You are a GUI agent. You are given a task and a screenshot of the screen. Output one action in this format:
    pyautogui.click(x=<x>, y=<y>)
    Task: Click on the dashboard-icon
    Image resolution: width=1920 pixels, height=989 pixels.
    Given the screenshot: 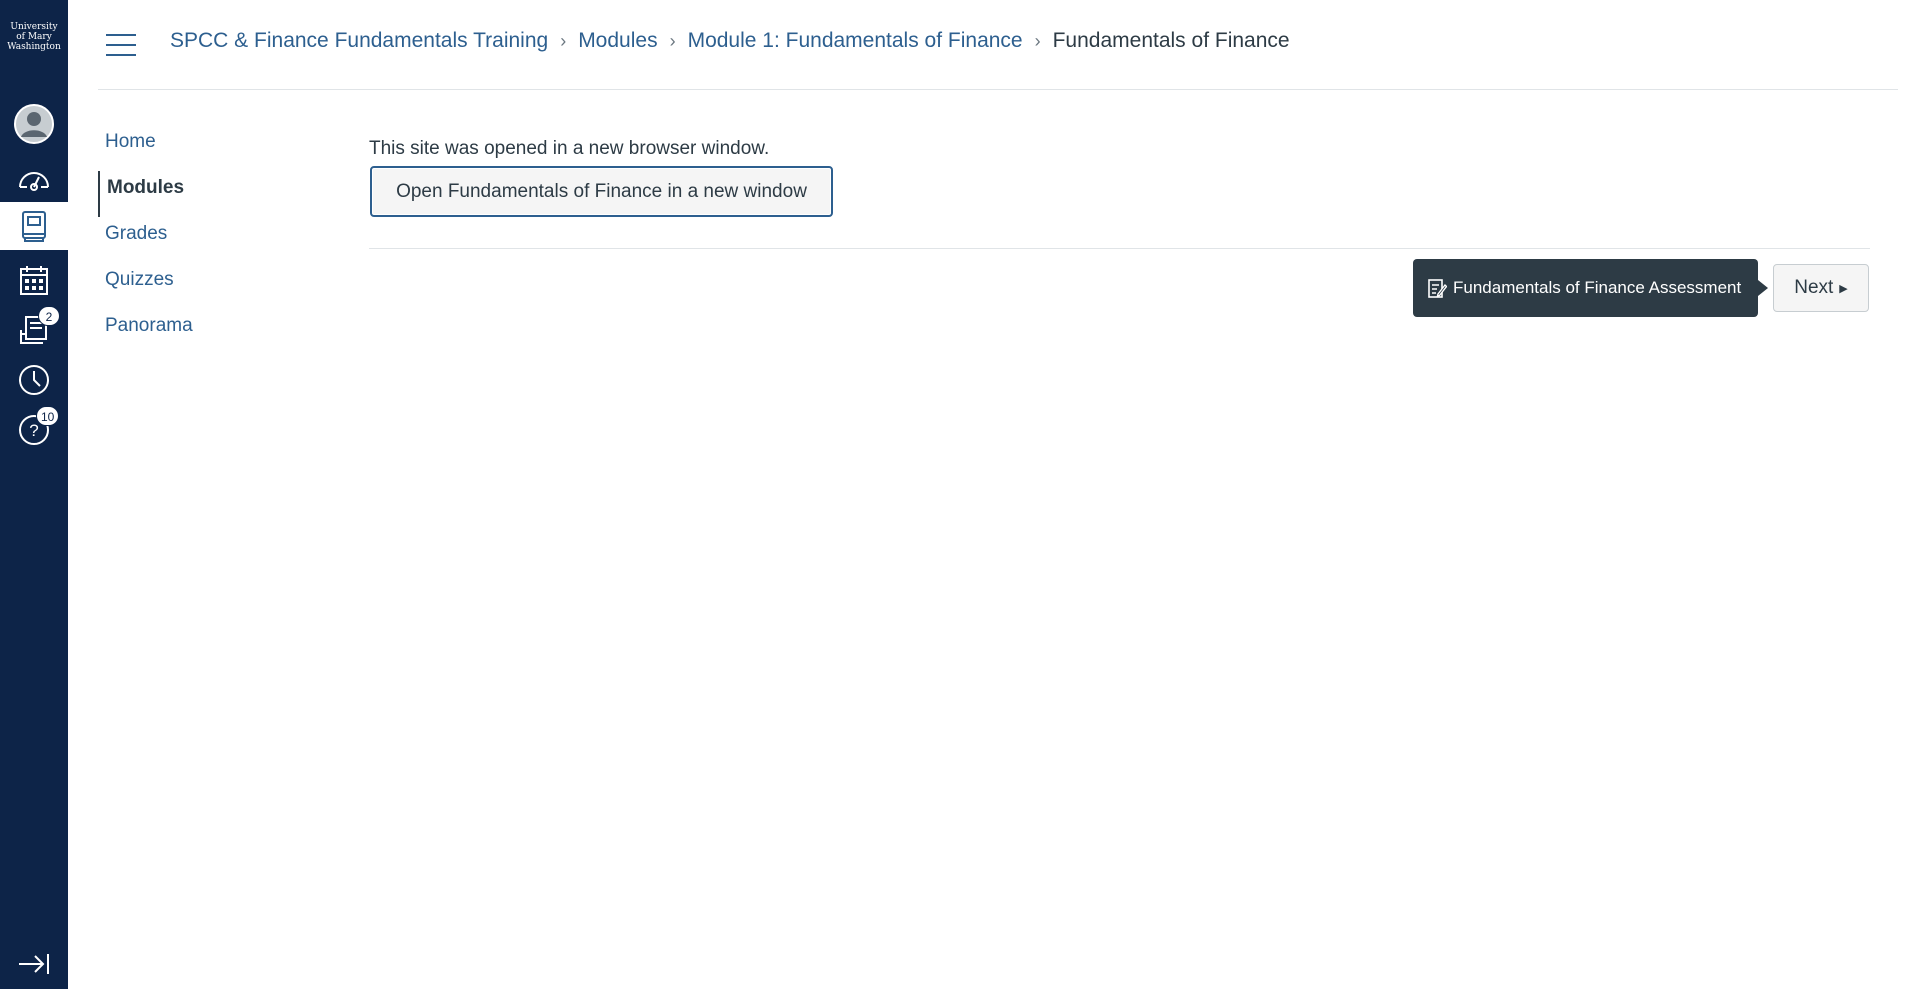 What is the action you would take?
    pyautogui.click(x=34, y=181)
    